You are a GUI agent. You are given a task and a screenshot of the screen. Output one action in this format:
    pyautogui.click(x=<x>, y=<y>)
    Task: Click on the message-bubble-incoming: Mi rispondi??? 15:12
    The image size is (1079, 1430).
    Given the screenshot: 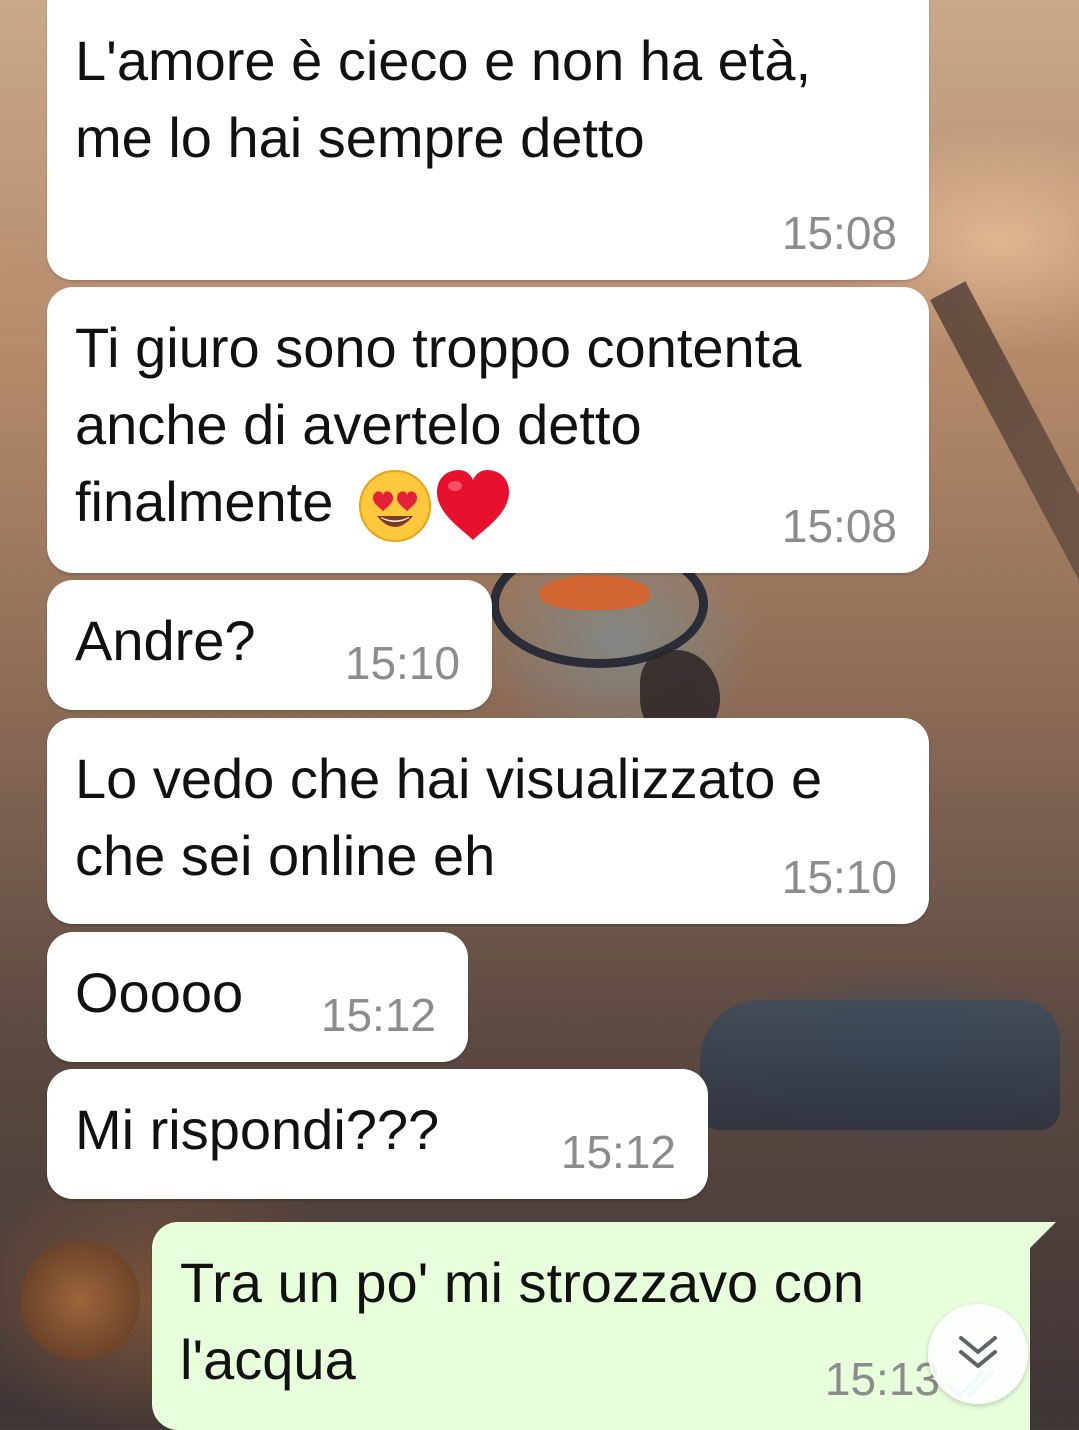 What is the action you would take?
    pyautogui.click(x=377, y=1134)
    